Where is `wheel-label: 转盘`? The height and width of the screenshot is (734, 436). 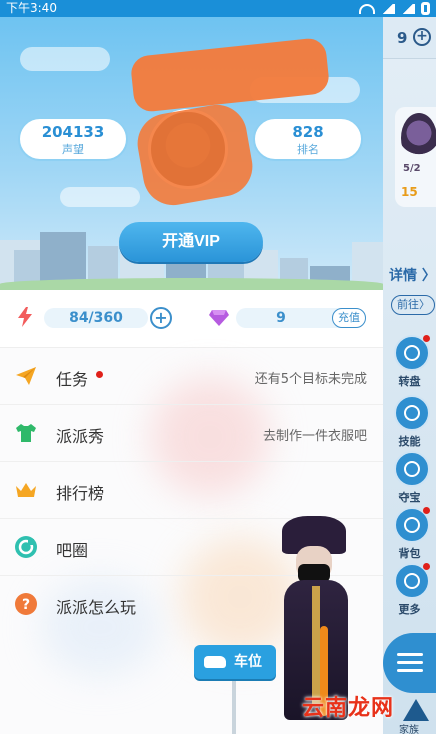
wheel-label: 转盘 is located at coordinates (409, 381).